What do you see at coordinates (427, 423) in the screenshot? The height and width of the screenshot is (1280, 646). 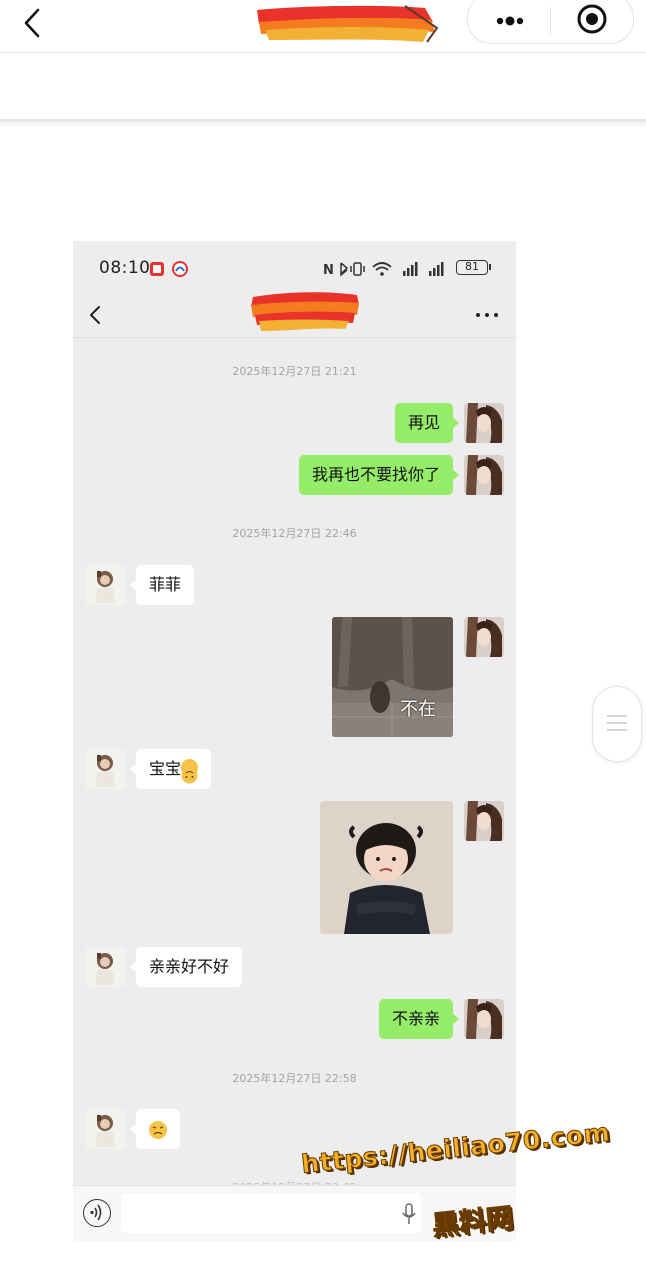 I see `my-message-bubble: 再见` at bounding box center [427, 423].